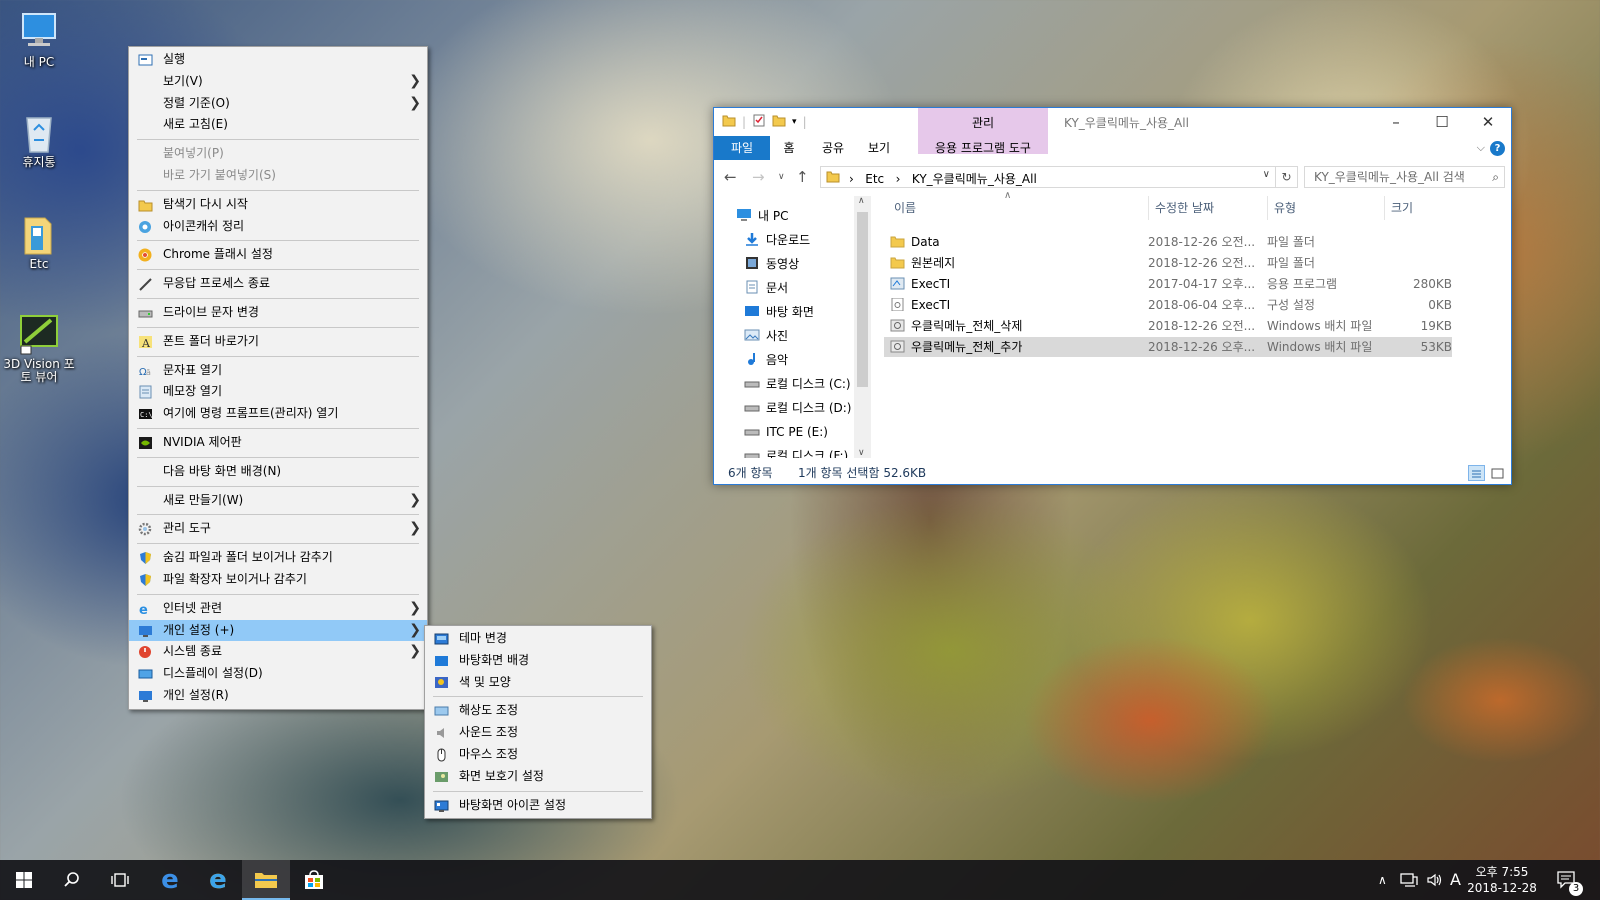 The width and height of the screenshot is (1600, 900). What do you see at coordinates (1396, 122) in the screenshot?
I see `minimize-button: –` at bounding box center [1396, 122].